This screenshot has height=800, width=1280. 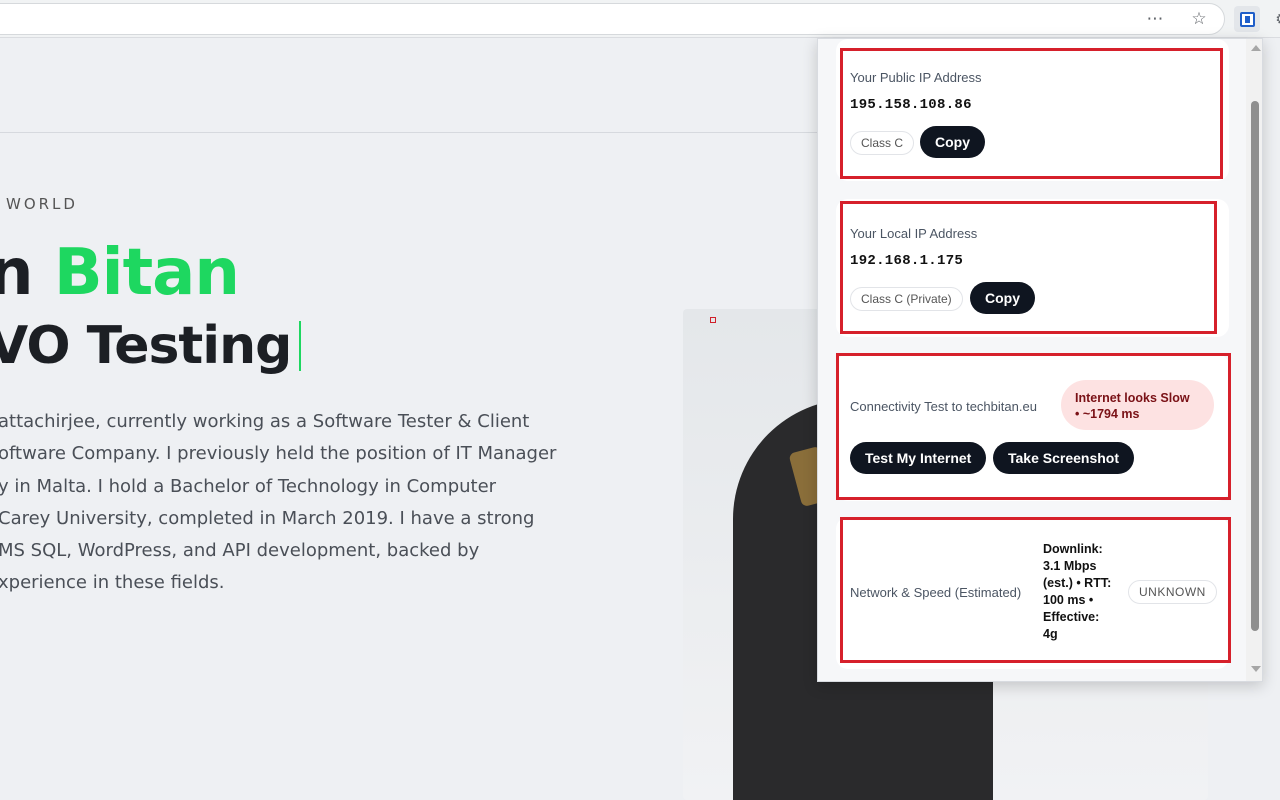 I want to click on hero-name-accent: Bitan, so click(x=146, y=273).